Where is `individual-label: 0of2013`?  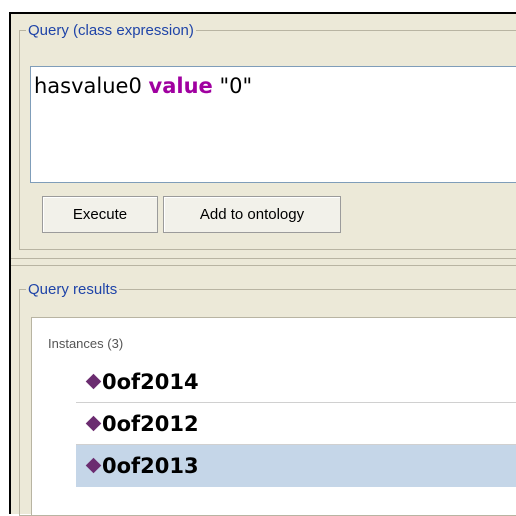
individual-label: 0of2013 is located at coordinates (150, 466).